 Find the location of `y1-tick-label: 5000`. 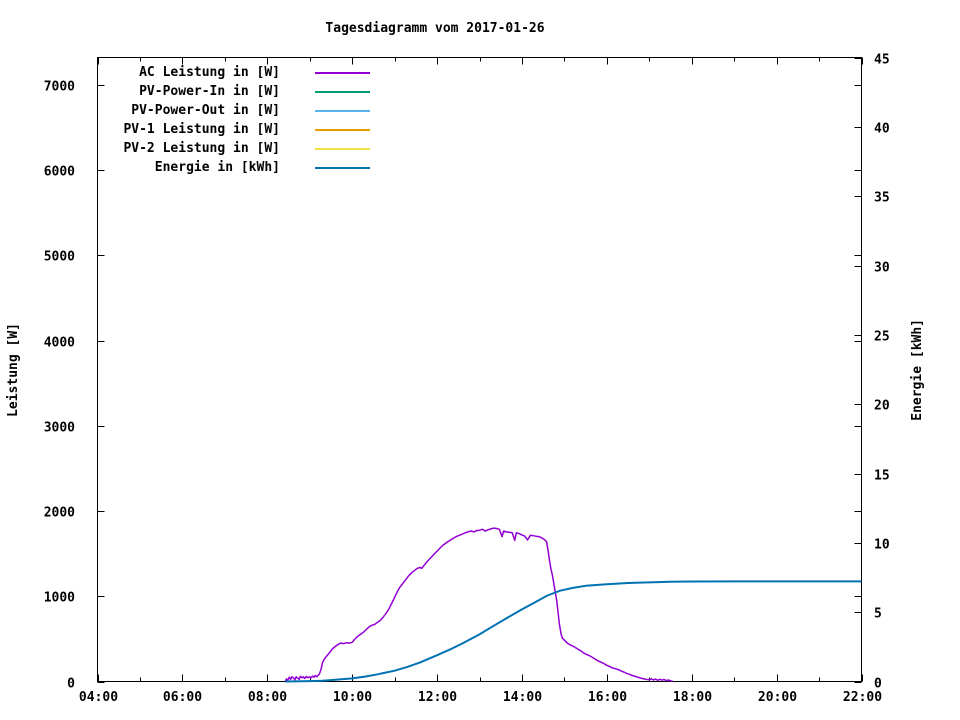

y1-tick-label: 5000 is located at coordinates (59, 257).